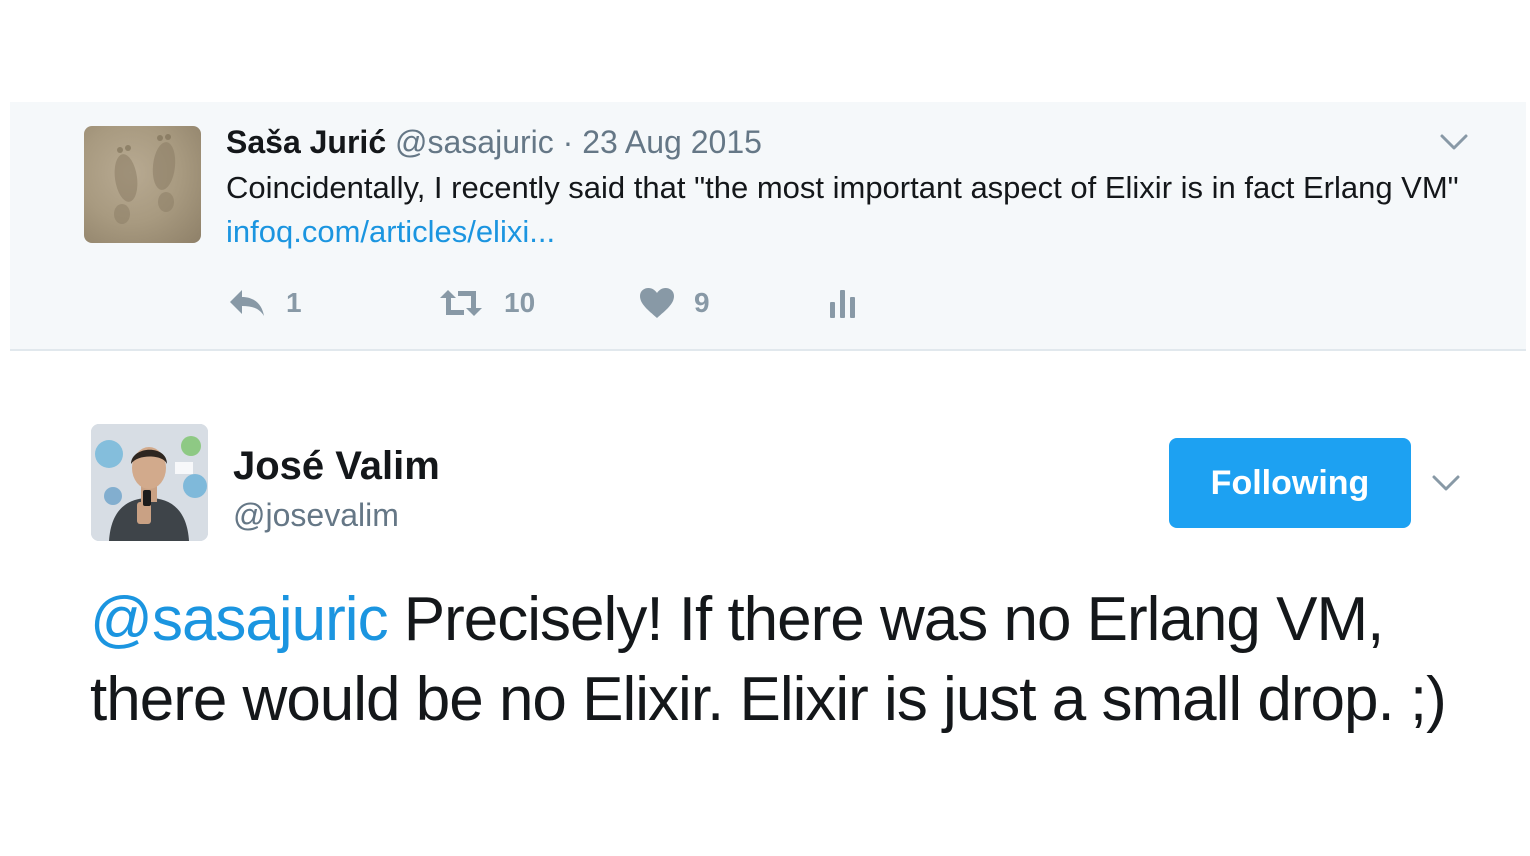  What do you see at coordinates (520, 302) in the screenshot?
I see `retweet-count: 10` at bounding box center [520, 302].